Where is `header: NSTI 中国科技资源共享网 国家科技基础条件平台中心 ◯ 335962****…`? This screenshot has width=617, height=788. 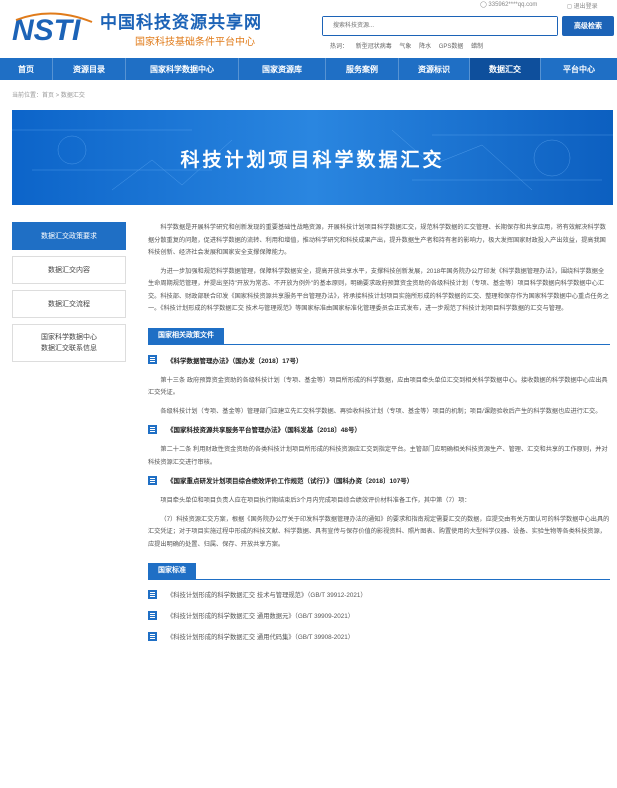
header: NSTI 中国科技资源共享网 国家科技基础条件平台中心 ◯ 335962****… is located at coordinates (308, 28).